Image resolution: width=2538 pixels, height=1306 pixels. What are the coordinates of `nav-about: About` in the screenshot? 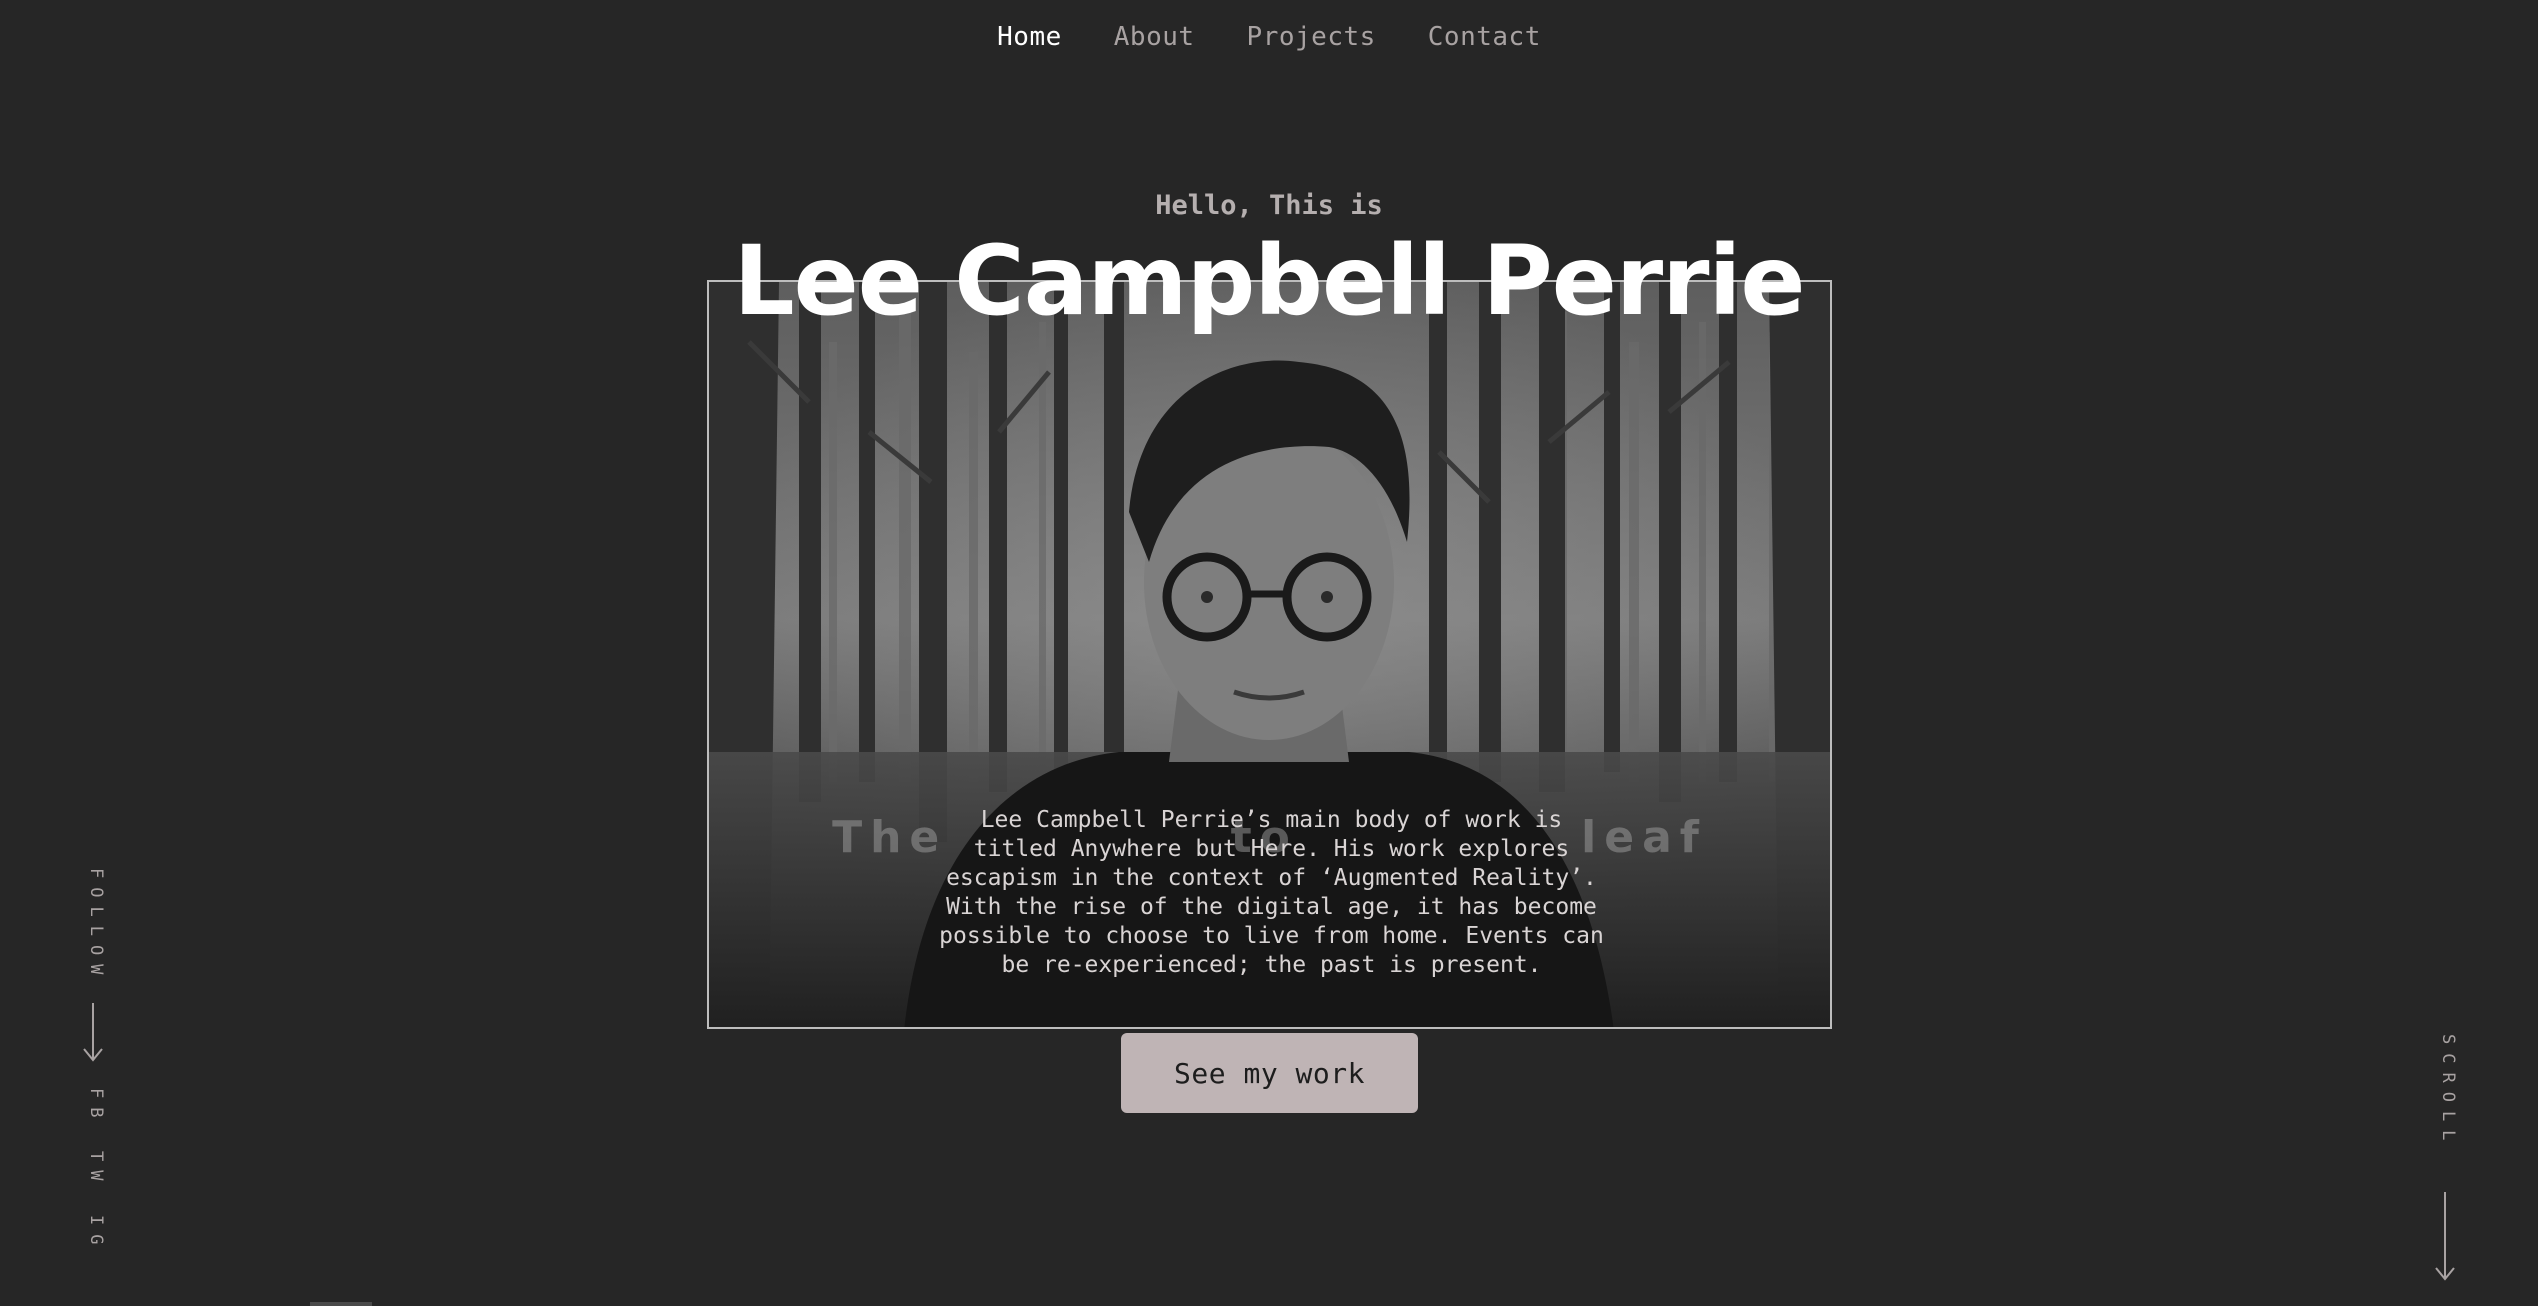 It's located at (1154, 37).